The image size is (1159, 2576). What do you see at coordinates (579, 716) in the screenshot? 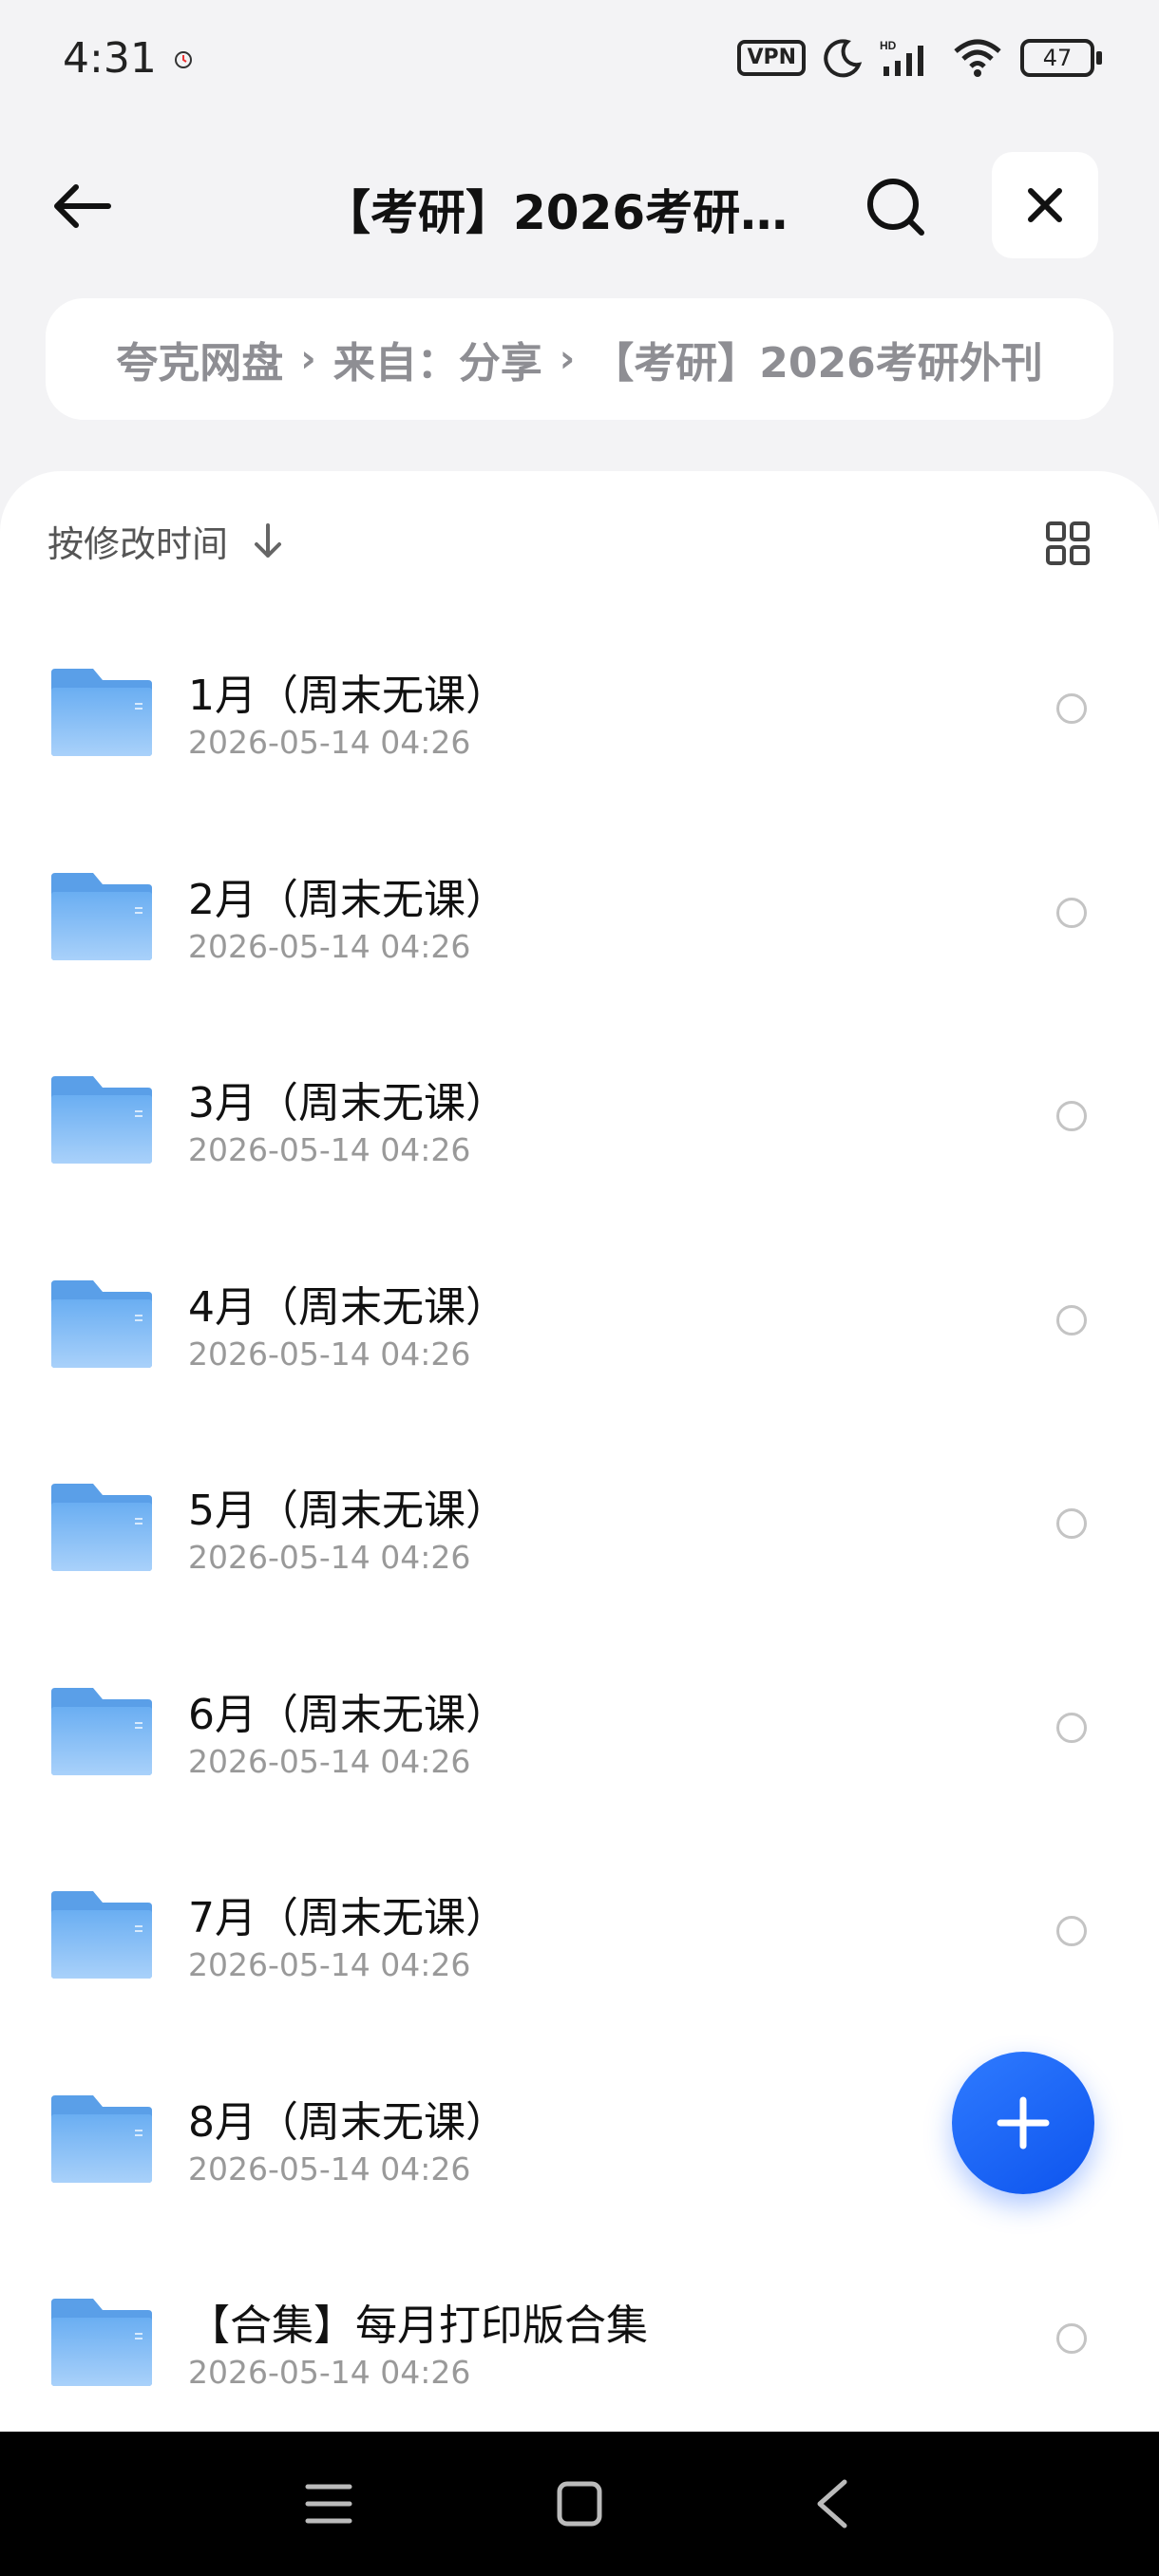
I see `list-item: 1月（周末无课） 2026-05-14 04:26` at bounding box center [579, 716].